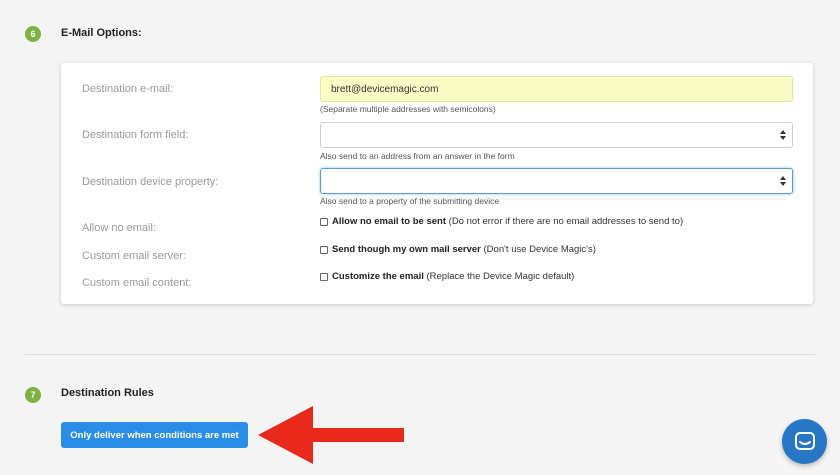 The width and height of the screenshot is (840, 475). Describe the element at coordinates (324, 276) in the screenshot. I see `custom-email-content-checkbox` at that location.